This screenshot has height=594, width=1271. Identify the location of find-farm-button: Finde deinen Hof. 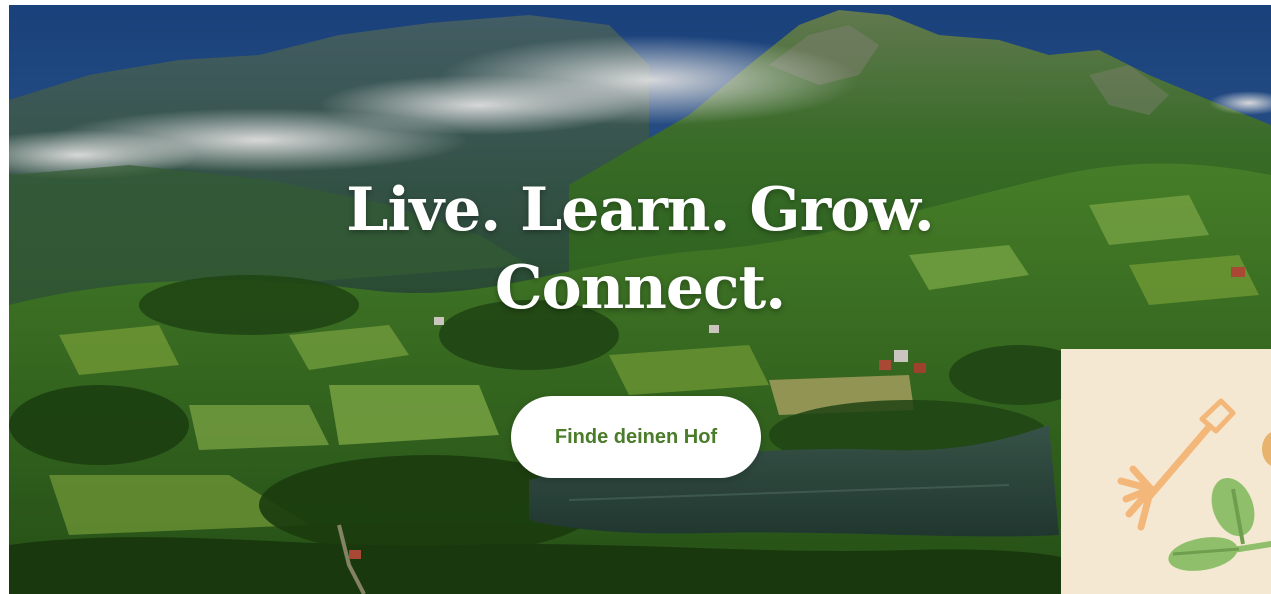
(636, 437).